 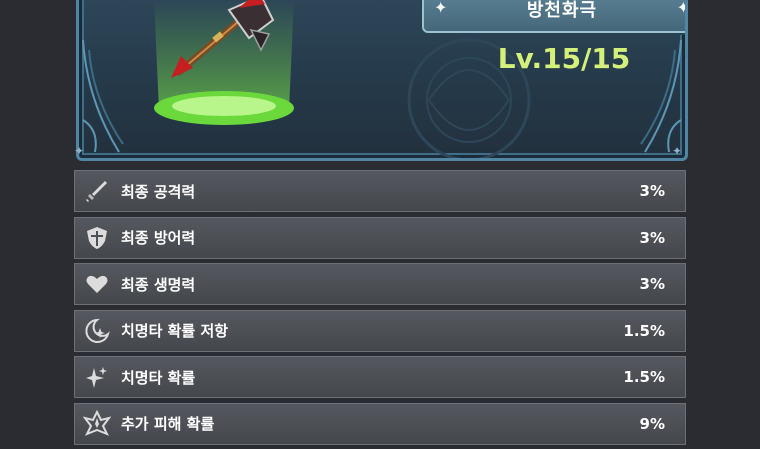 What do you see at coordinates (158, 191) in the screenshot?
I see `stat-label: 최종 공격력` at bounding box center [158, 191].